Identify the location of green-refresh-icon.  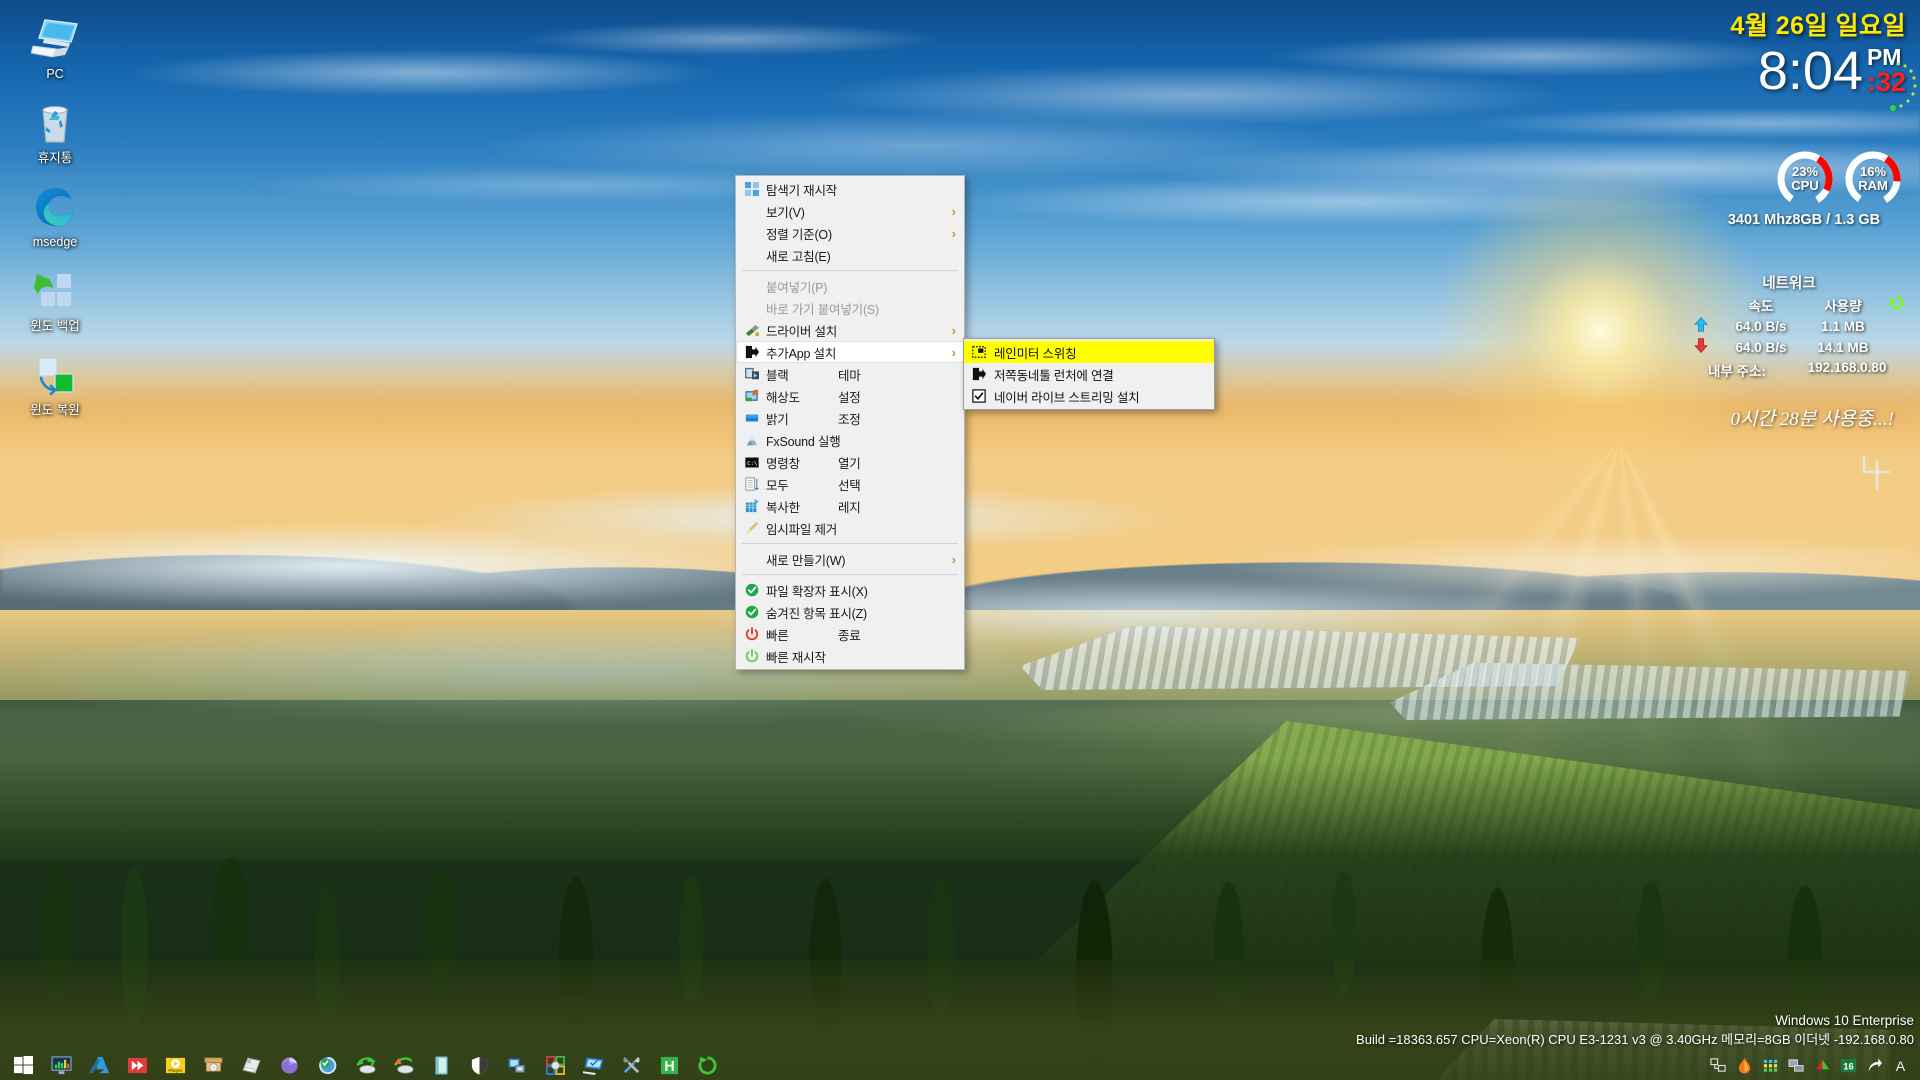
(707, 1064).